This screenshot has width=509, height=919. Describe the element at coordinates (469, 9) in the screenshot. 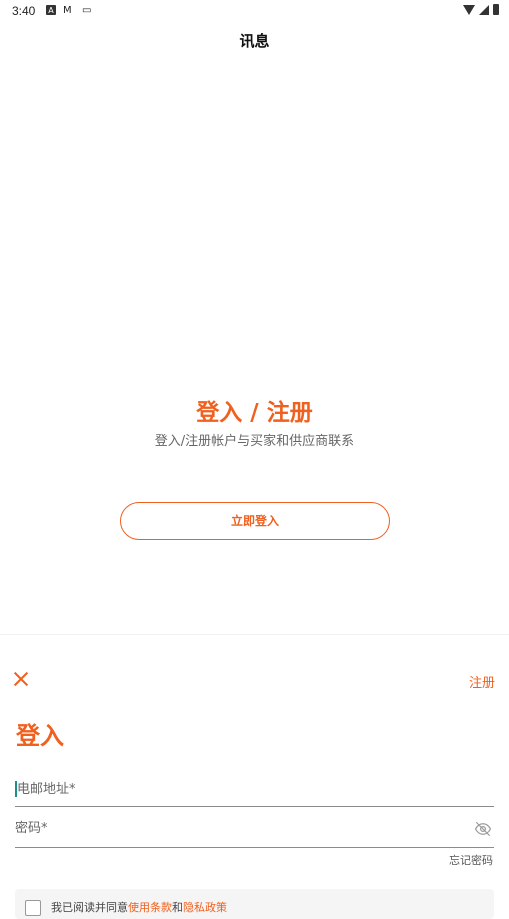

I see `wifi-icon` at that location.